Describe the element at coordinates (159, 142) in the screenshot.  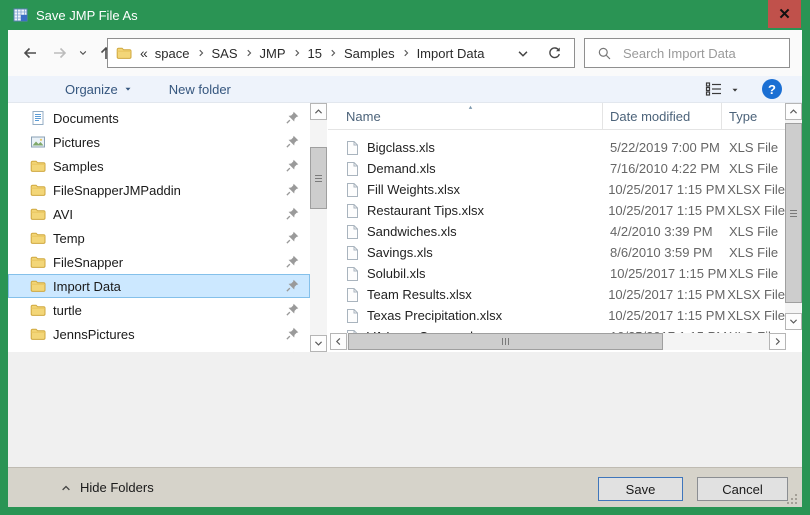
I see `sidebar-item: Pictures` at that location.